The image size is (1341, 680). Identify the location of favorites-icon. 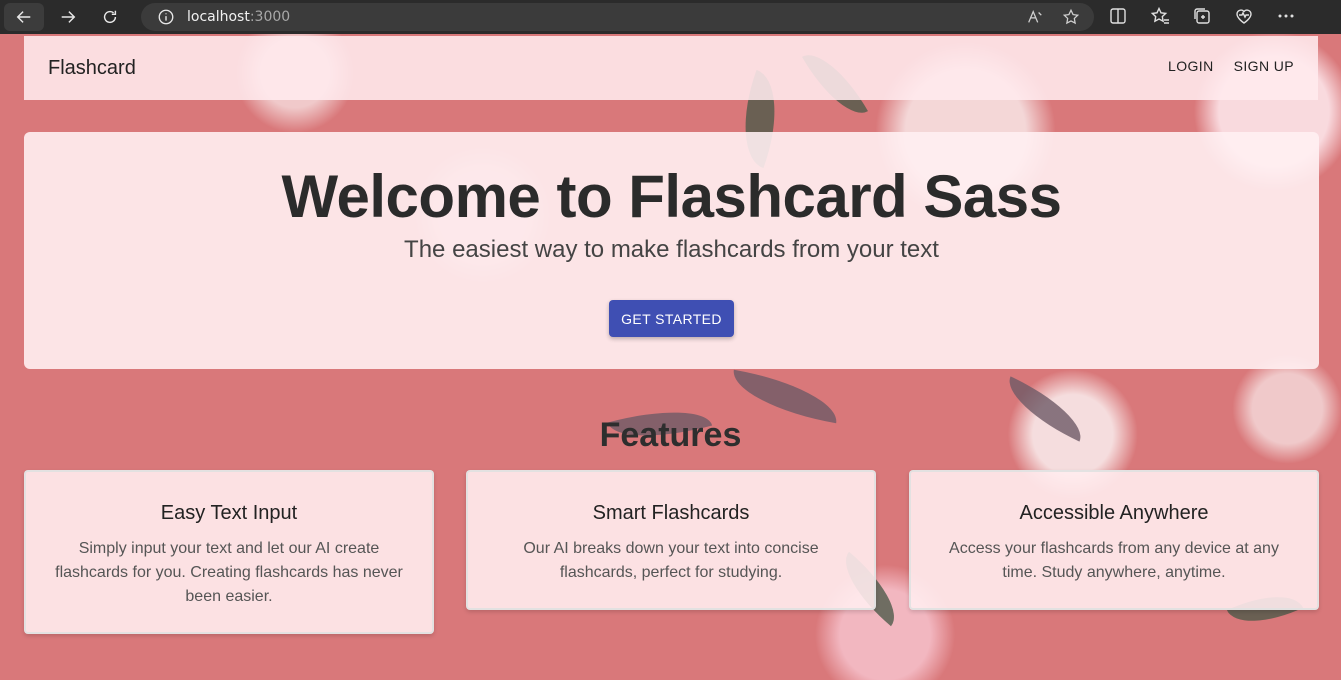
(1160, 16).